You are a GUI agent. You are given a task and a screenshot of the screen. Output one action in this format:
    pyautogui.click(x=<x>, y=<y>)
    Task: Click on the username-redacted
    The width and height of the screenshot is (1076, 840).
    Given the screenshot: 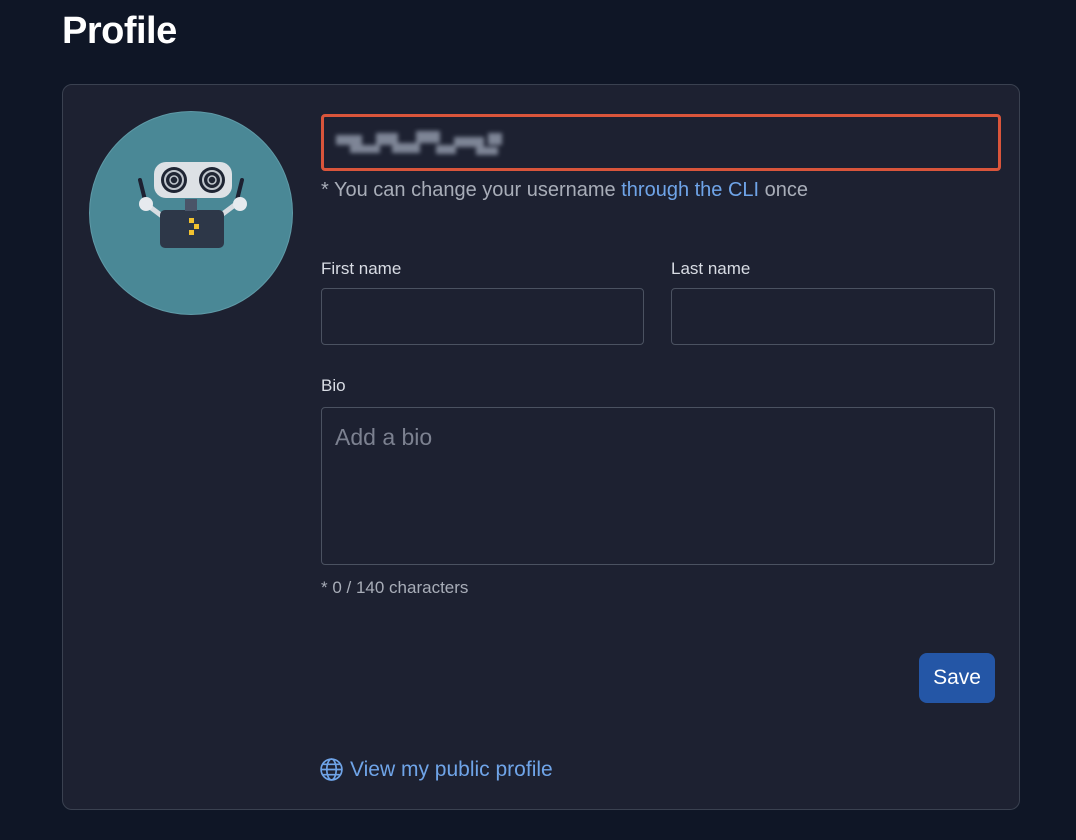 What is the action you would take?
    pyautogui.click(x=421, y=144)
    